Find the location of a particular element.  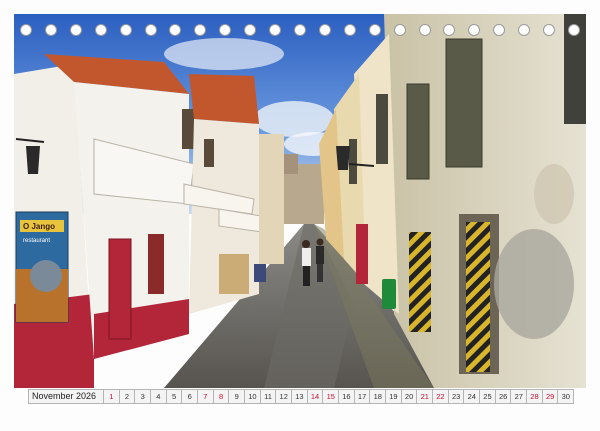

day-cell: 14 is located at coordinates (315, 396).